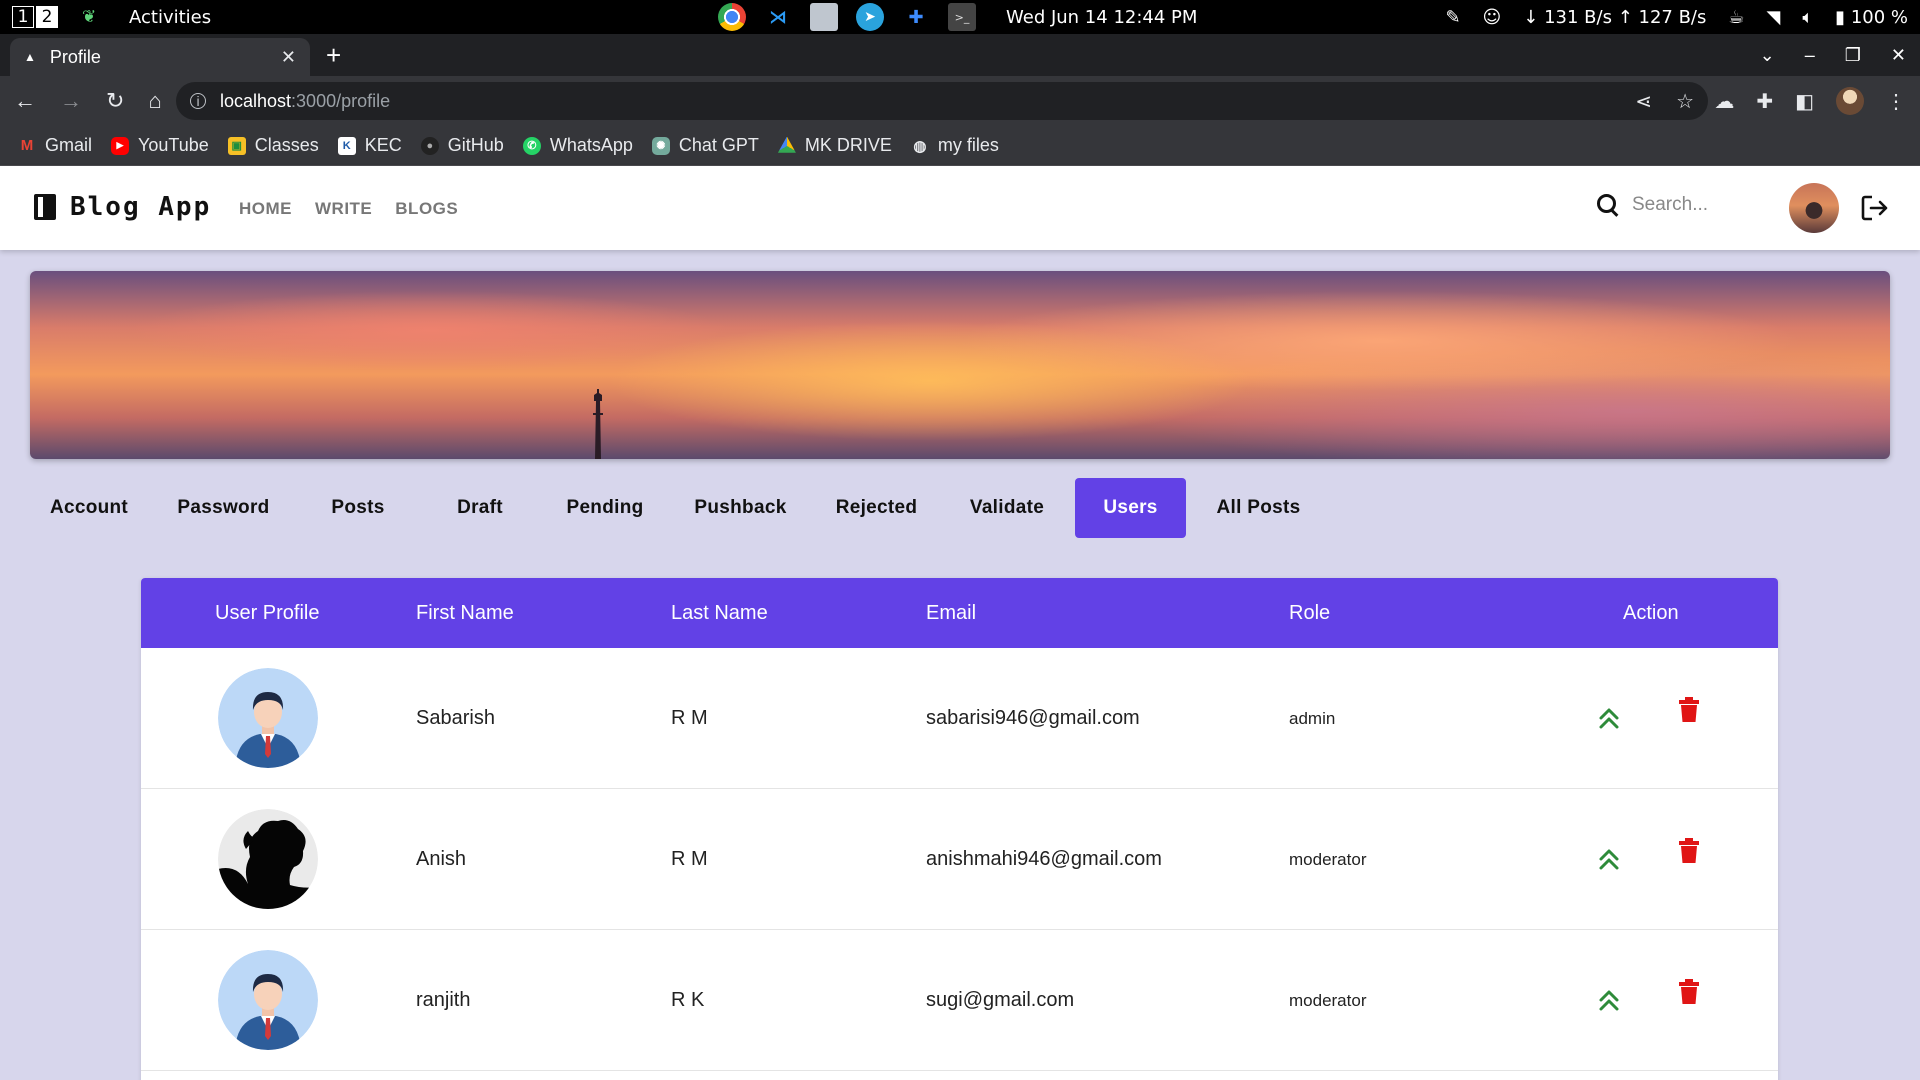 This screenshot has width=1920, height=1080. Describe the element at coordinates (1807, 17) in the screenshot. I see `volume-icon: 🔈︎` at that location.